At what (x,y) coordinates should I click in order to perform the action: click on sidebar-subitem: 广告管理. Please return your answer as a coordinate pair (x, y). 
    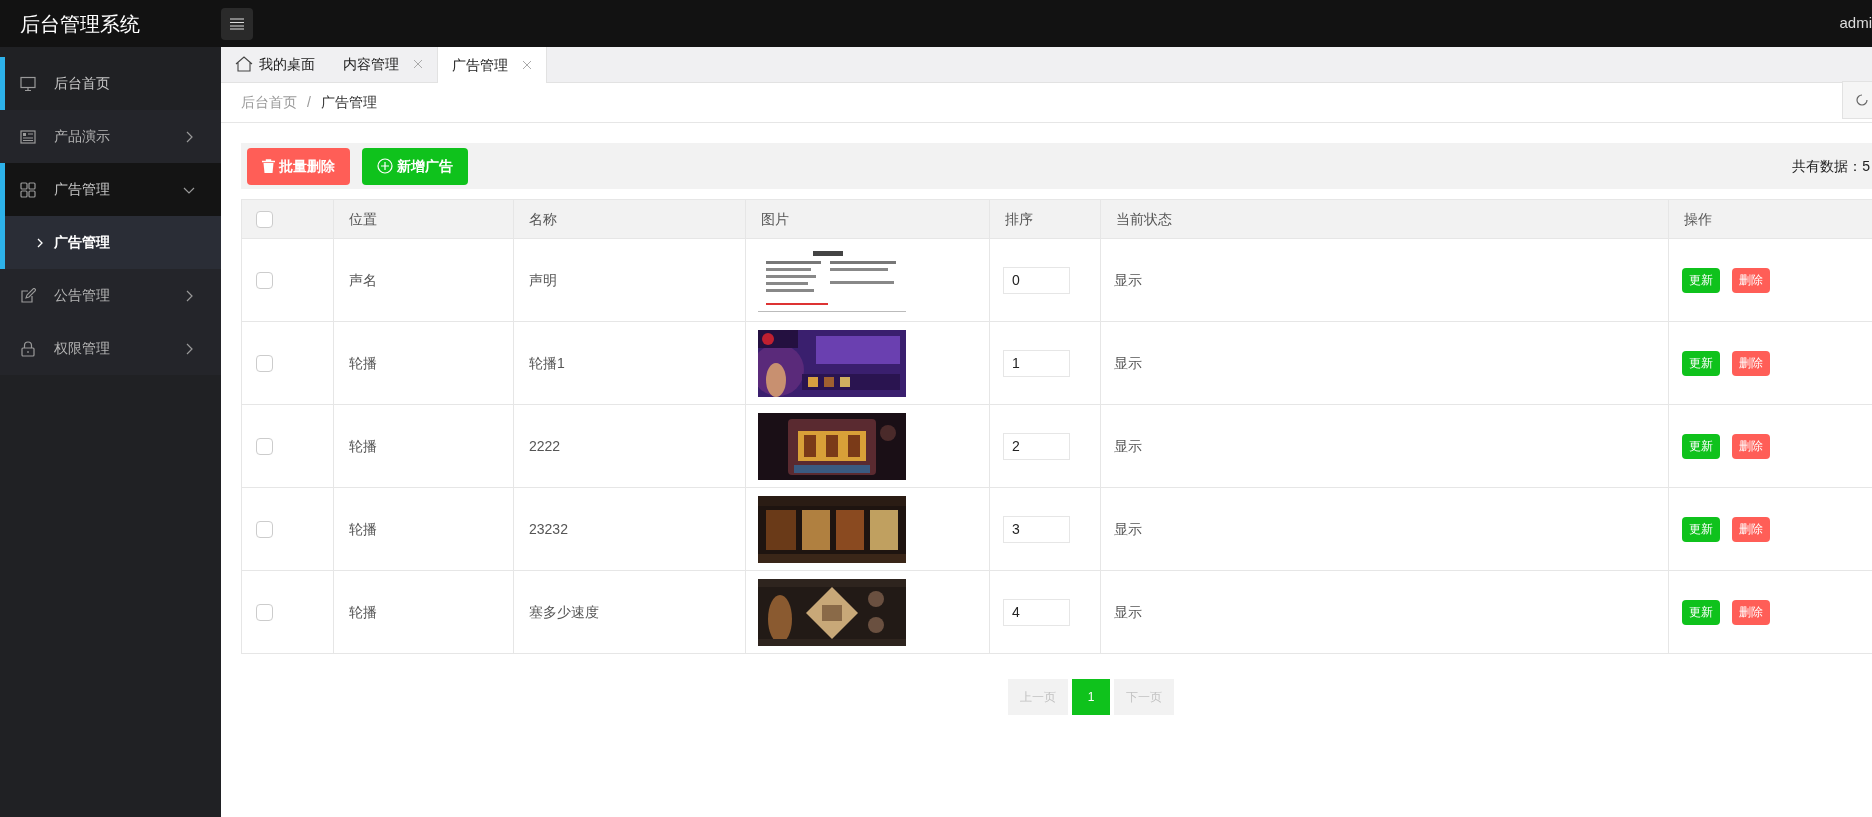
    Looking at the image, I should click on (110, 242).